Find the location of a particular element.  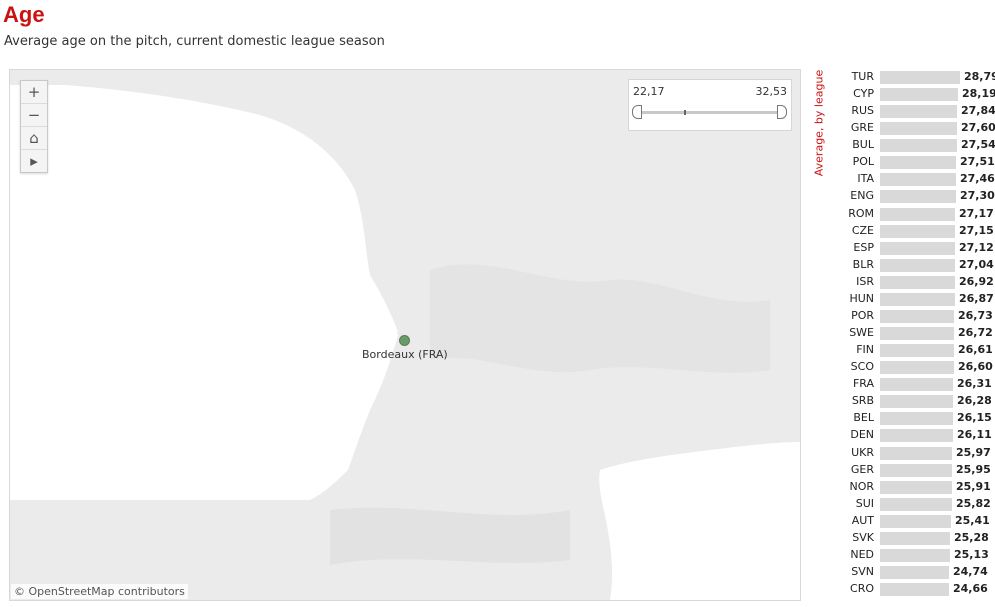

bar-category-label: SVK is located at coordinates (863, 537).